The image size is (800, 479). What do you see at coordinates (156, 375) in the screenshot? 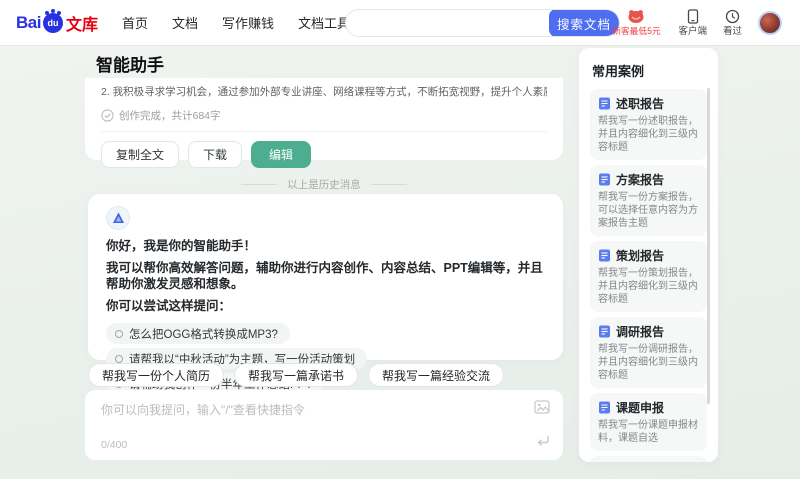
I see `quick-chip-resume: 帮我写一份个人简历` at bounding box center [156, 375].